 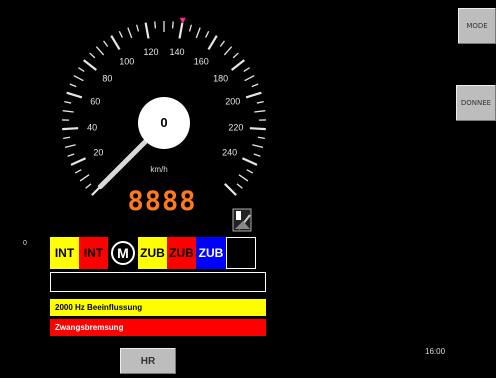 What do you see at coordinates (107, 79) in the screenshot?
I see `speed-scale-label: 80` at bounding box center [107, 79].